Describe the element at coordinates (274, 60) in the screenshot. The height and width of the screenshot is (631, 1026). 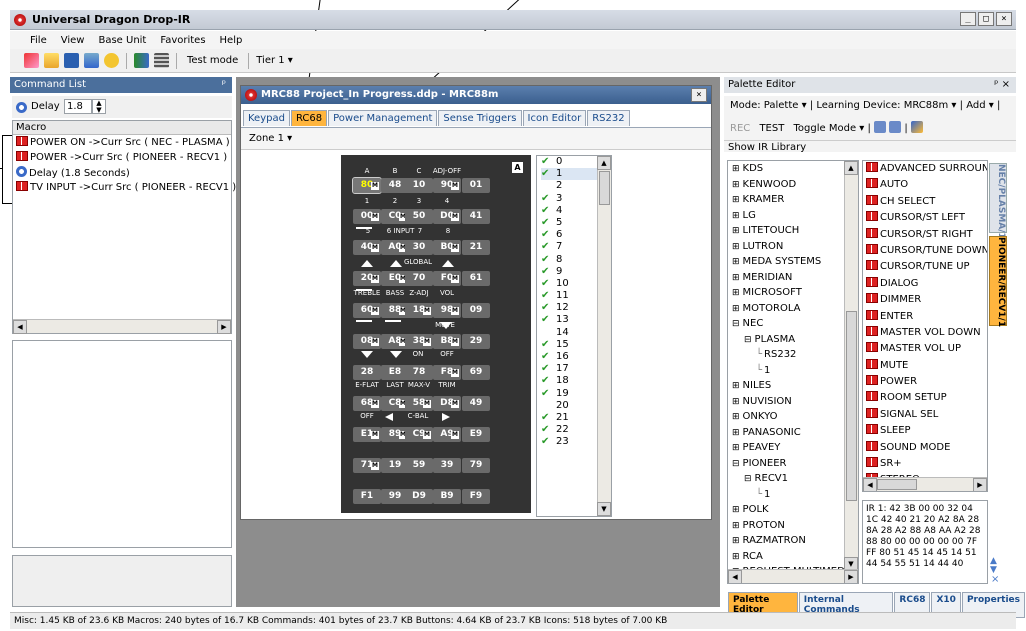
I see `tier-dropdown: Tier 1 ▾` at that location.